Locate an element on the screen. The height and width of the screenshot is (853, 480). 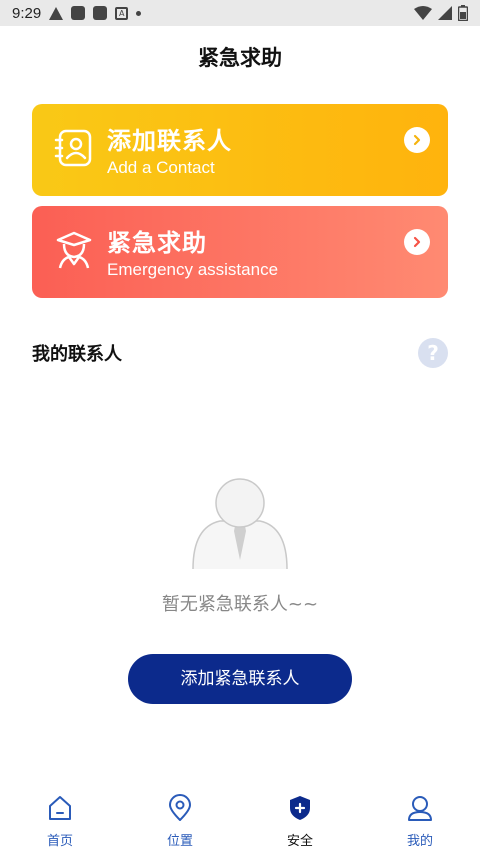
nav-item-home: 首页 is located at coordinates (60, 817).